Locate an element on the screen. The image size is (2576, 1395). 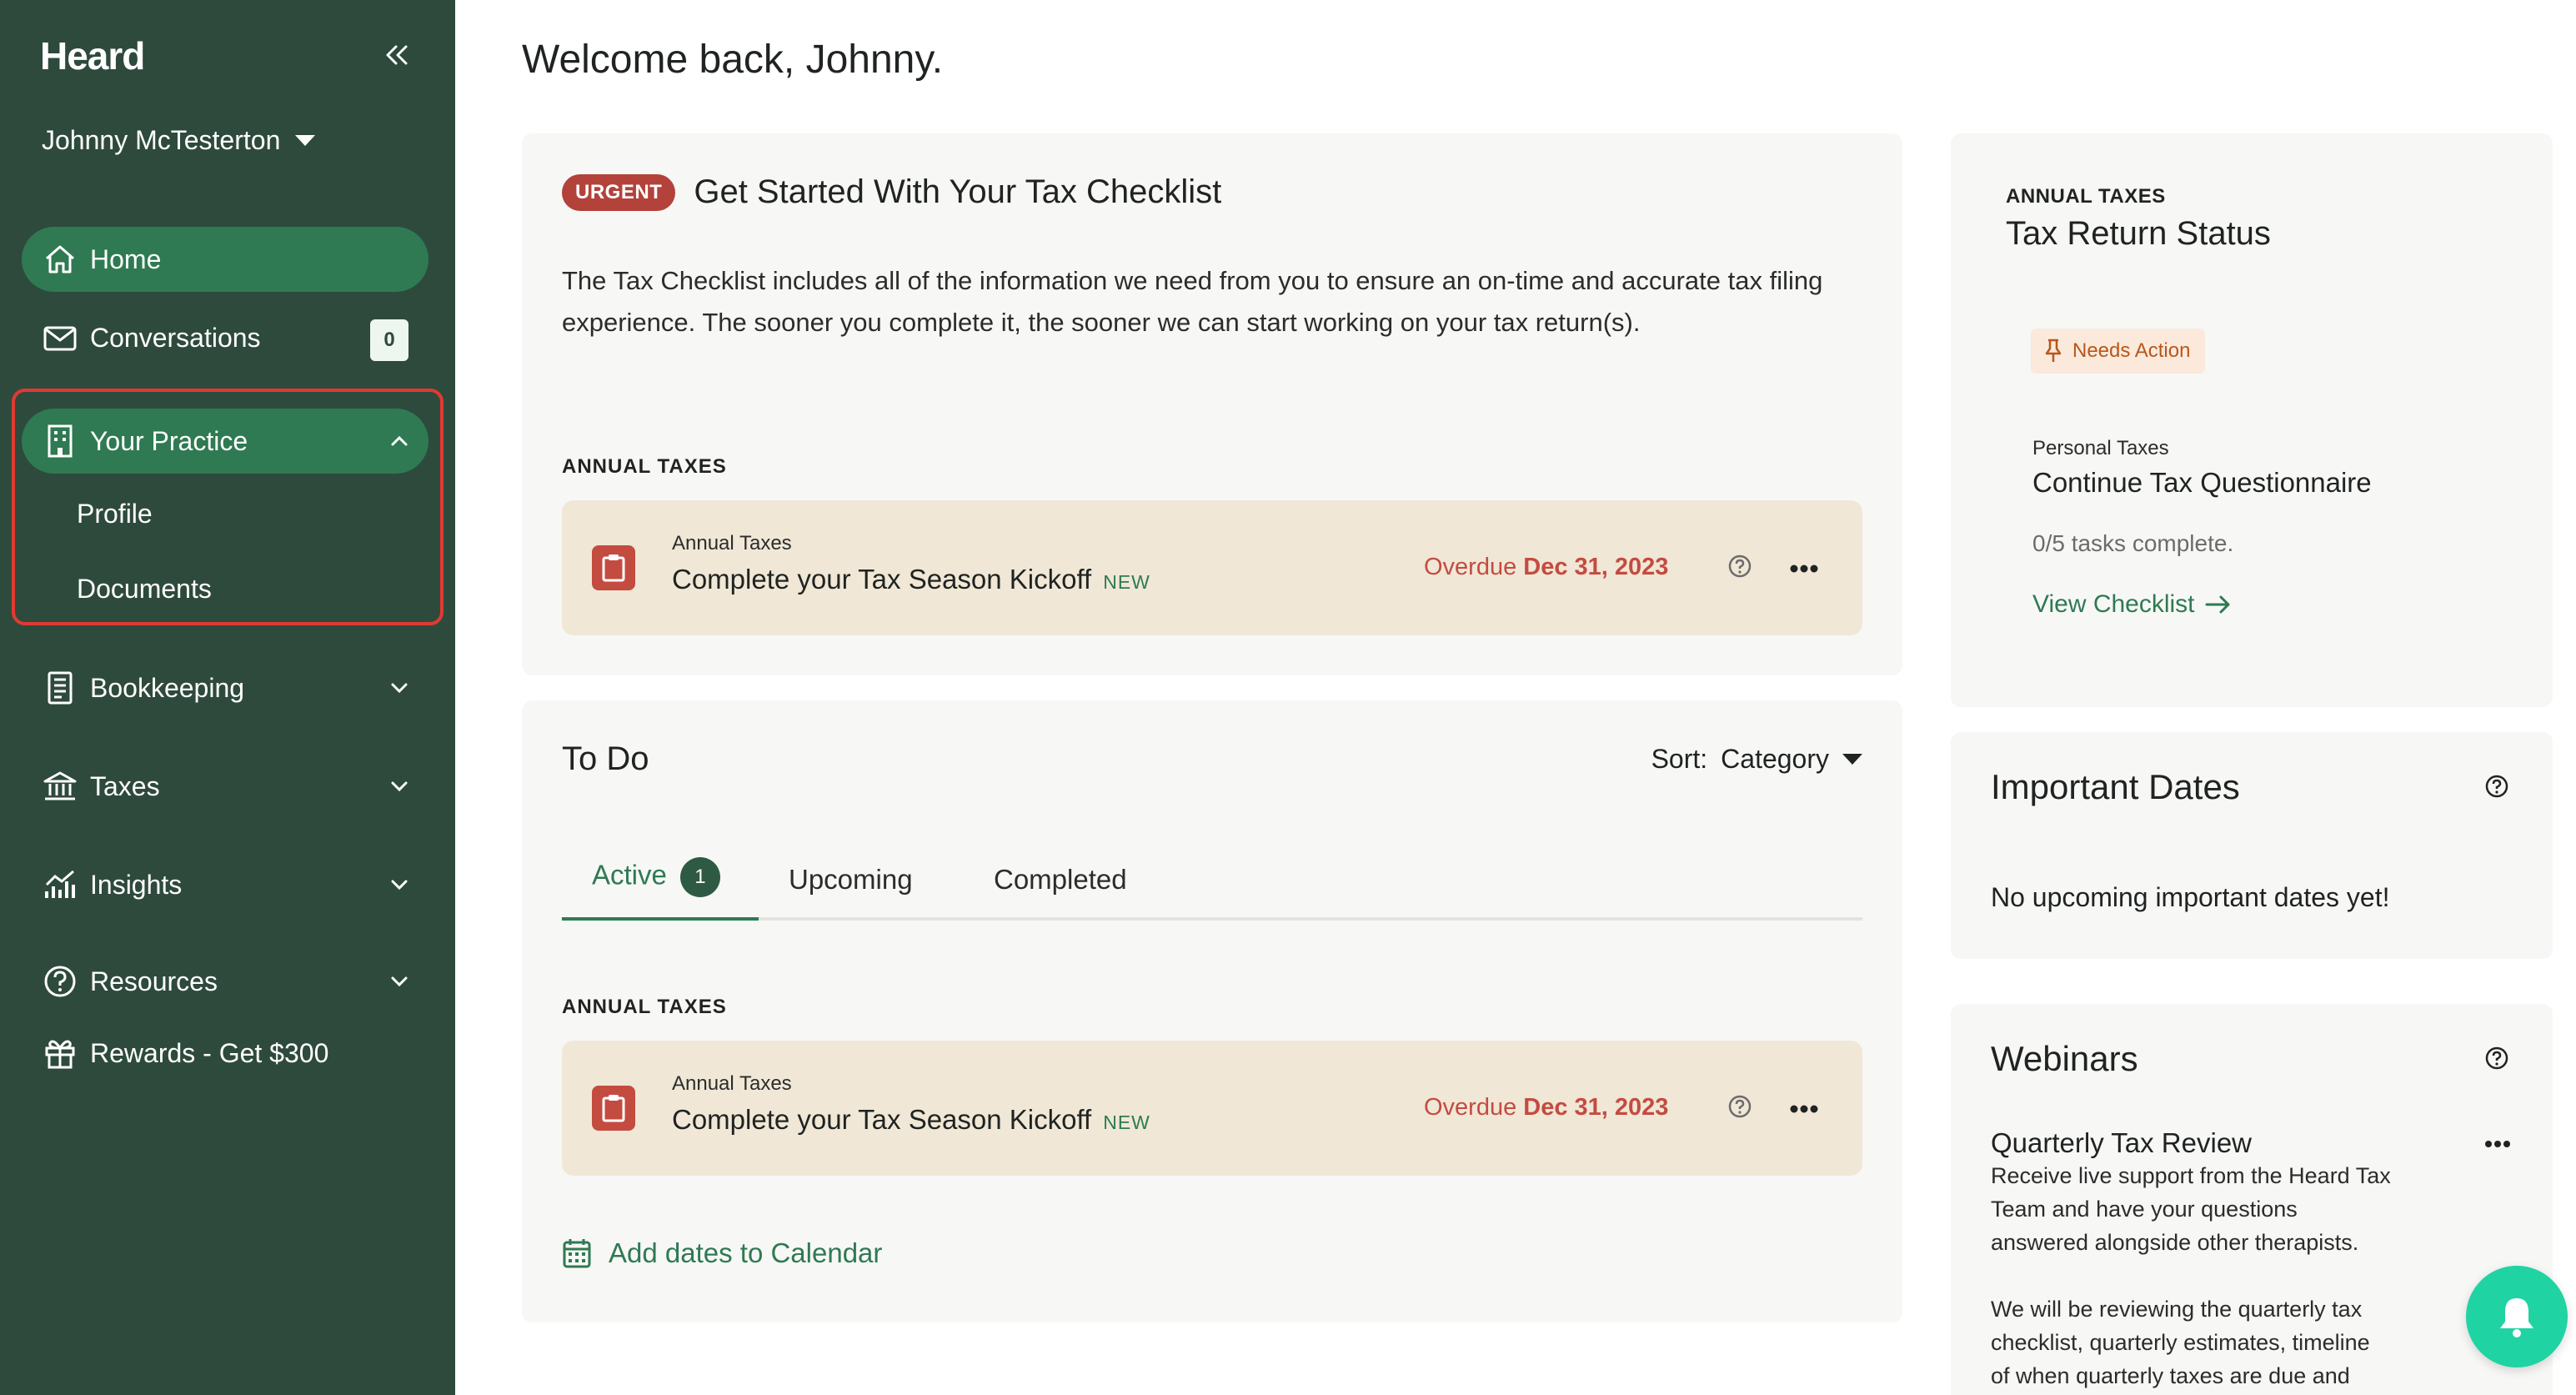
ledger-icon is located at coordinates (60, 688).